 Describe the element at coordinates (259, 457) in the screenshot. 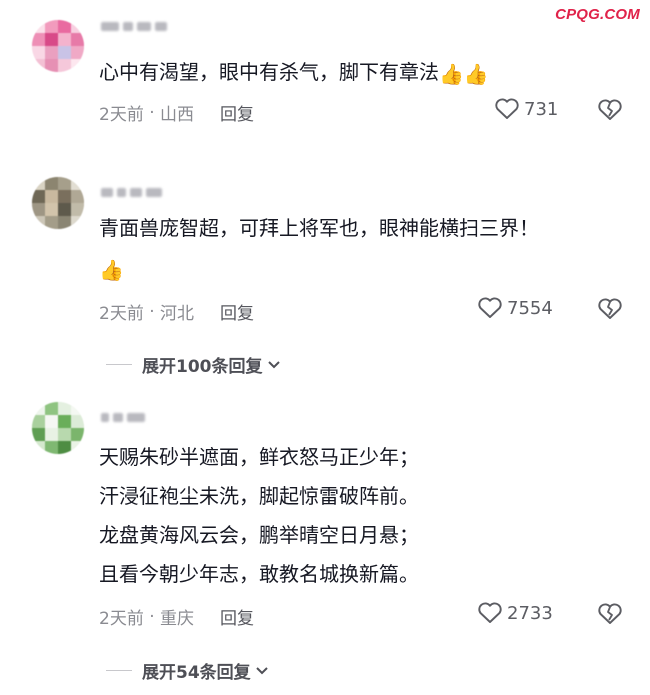

I see `comment-line: 天赐朱砂半遮面，鲜衣怒马正少年；` at that location.